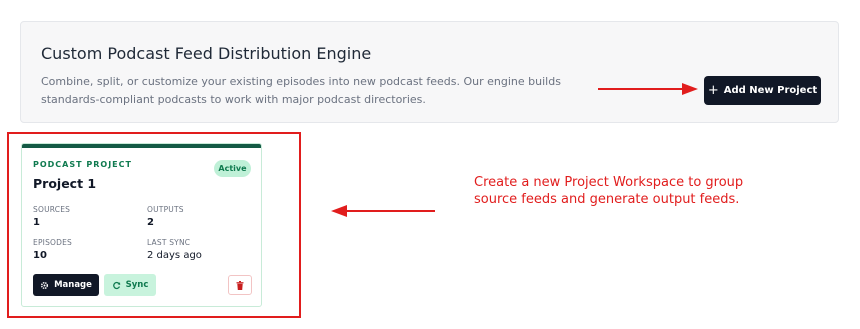 The width and height of the screenshot is (860, 329). What do you see at coordinates (206, 53) in the screenshot?
I see `page-title: Custom Podcast Feed Distribution Engine` at bounding box center [206, 53].